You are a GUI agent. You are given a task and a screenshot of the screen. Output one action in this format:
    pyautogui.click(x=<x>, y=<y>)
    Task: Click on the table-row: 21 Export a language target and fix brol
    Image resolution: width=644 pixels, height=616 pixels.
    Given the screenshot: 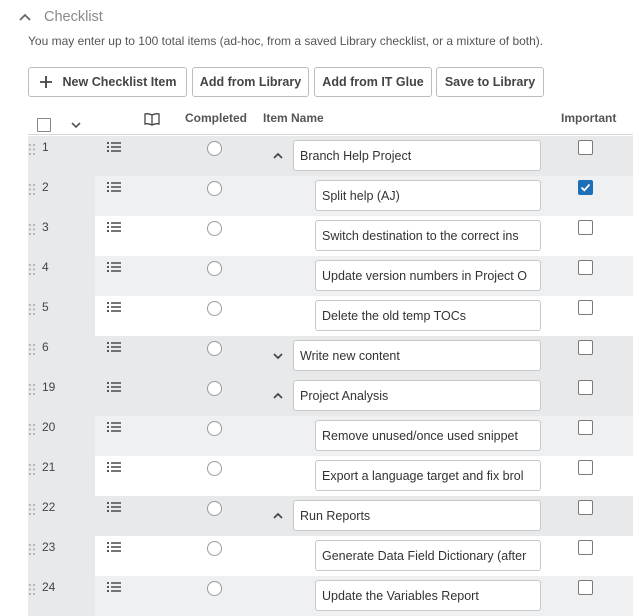 What is the action you would take?
    pyautogui.click(x=330, y=476)
    